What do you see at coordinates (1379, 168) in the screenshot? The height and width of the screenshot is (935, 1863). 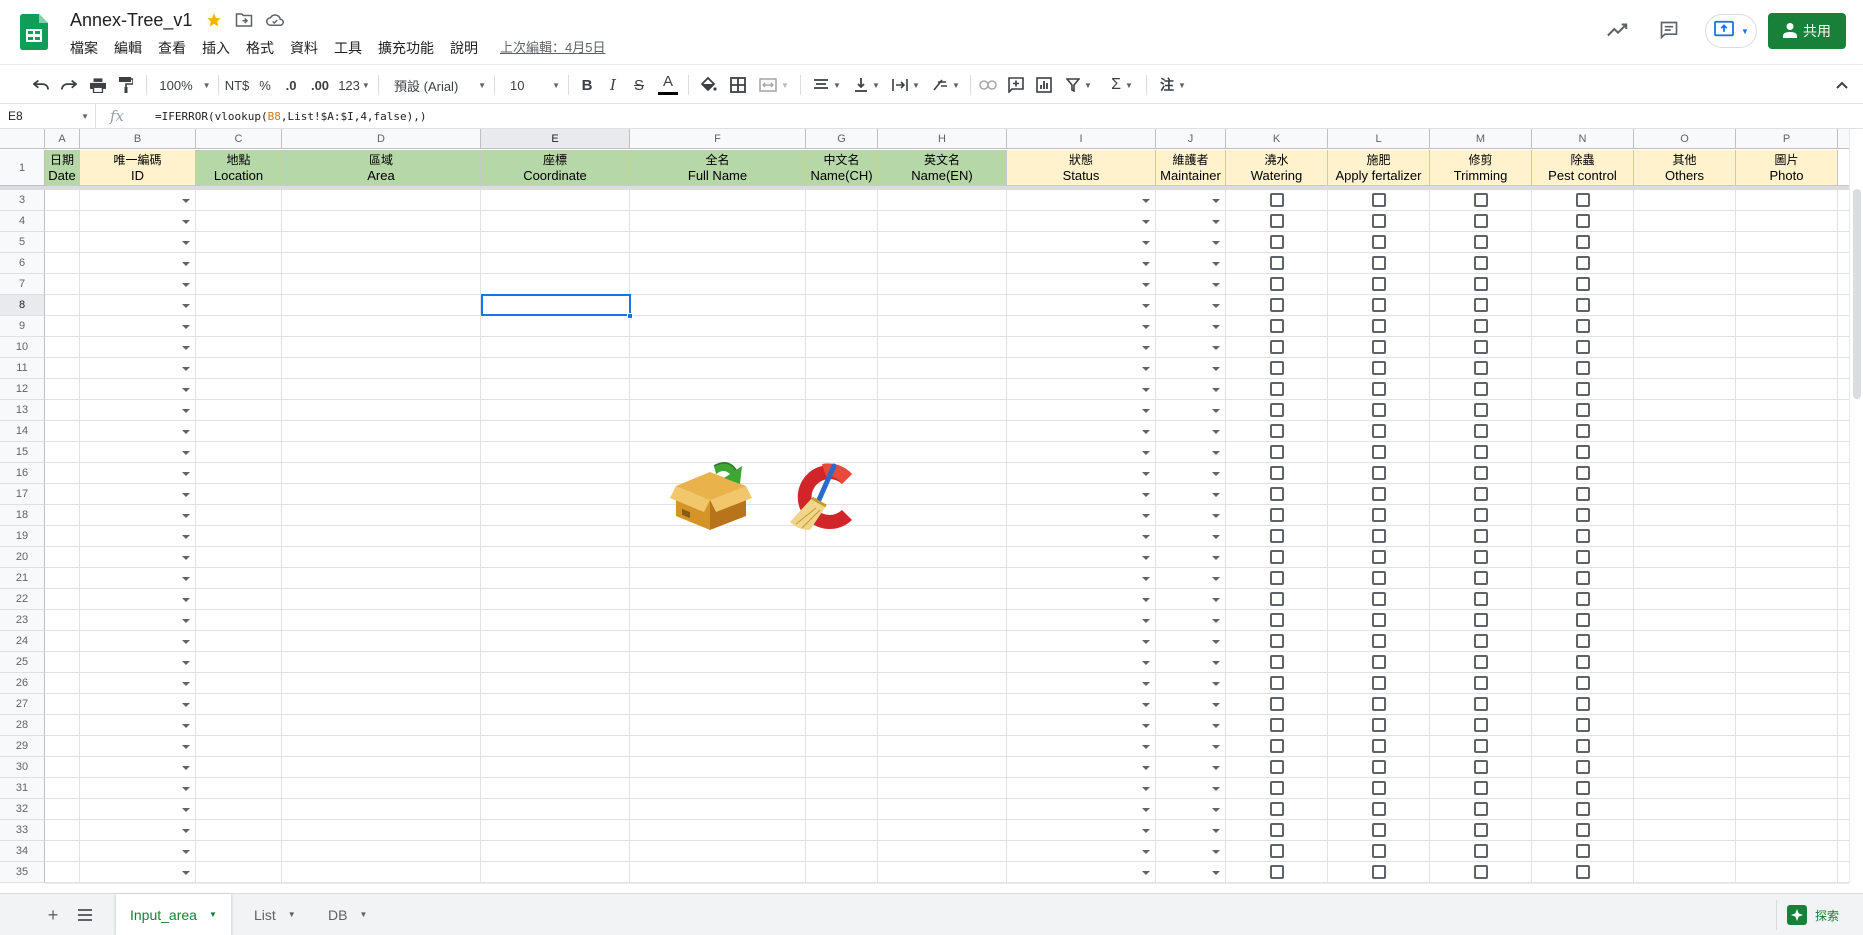 I see `header-cell-l: 施肥 Apply fertalizer` at bounding box center [1379, 168].